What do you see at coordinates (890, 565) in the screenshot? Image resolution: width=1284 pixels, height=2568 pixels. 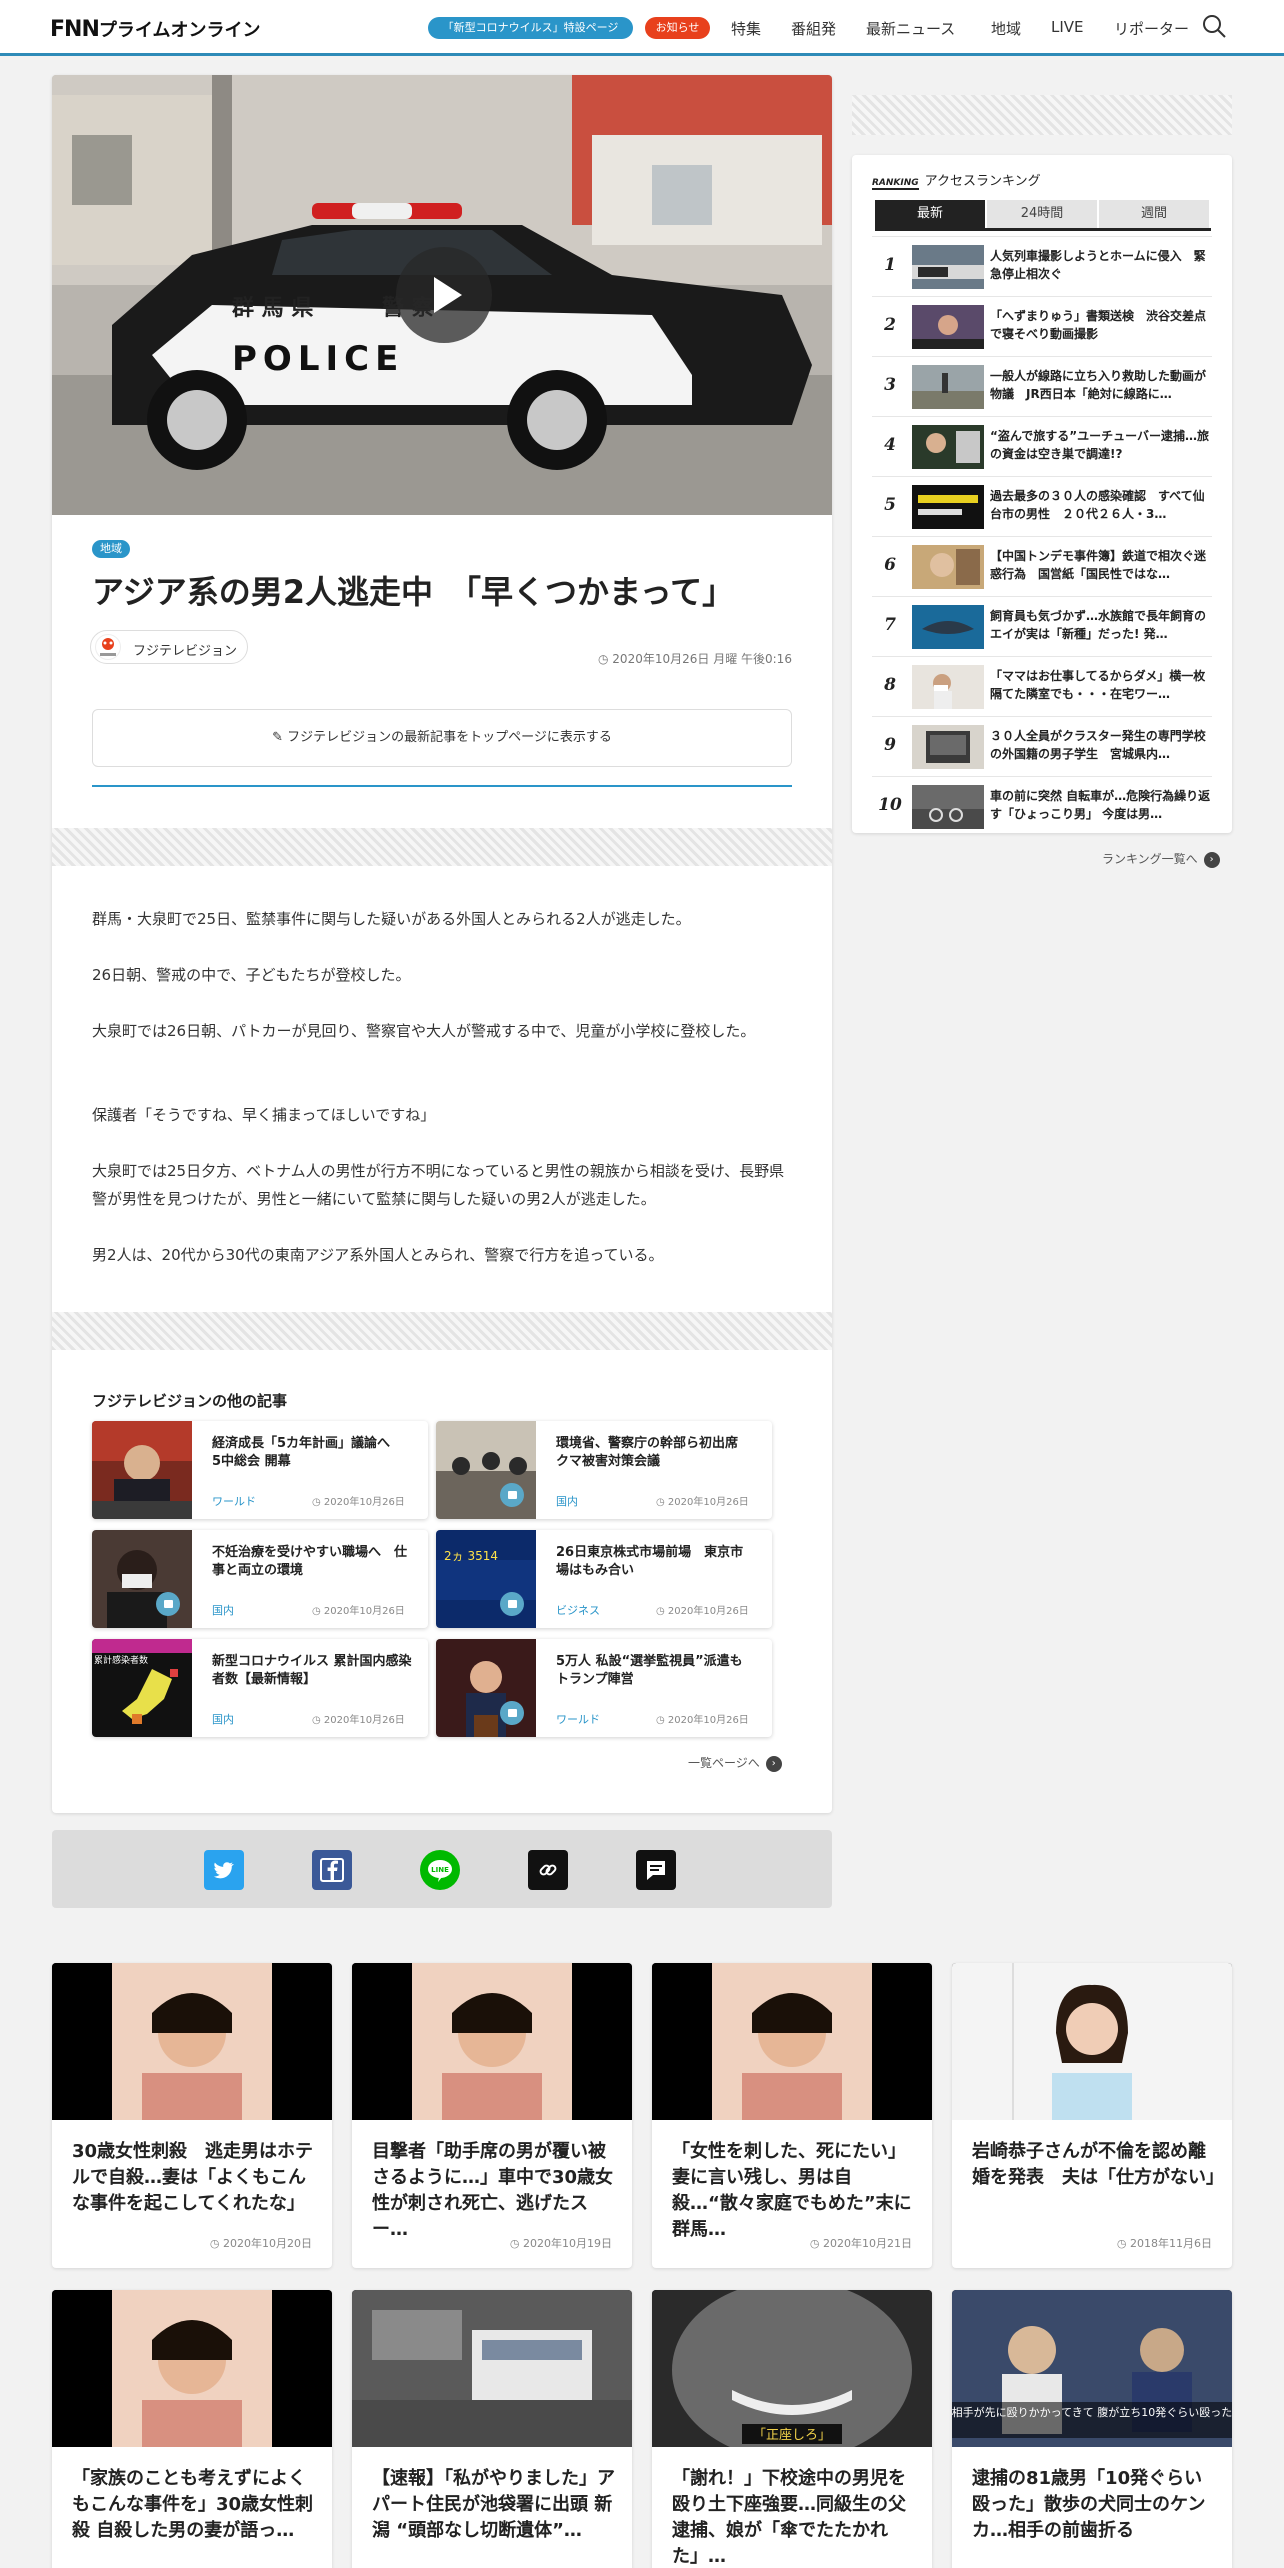 I see `ranking-number: 6` at bounding box center [890, 565].